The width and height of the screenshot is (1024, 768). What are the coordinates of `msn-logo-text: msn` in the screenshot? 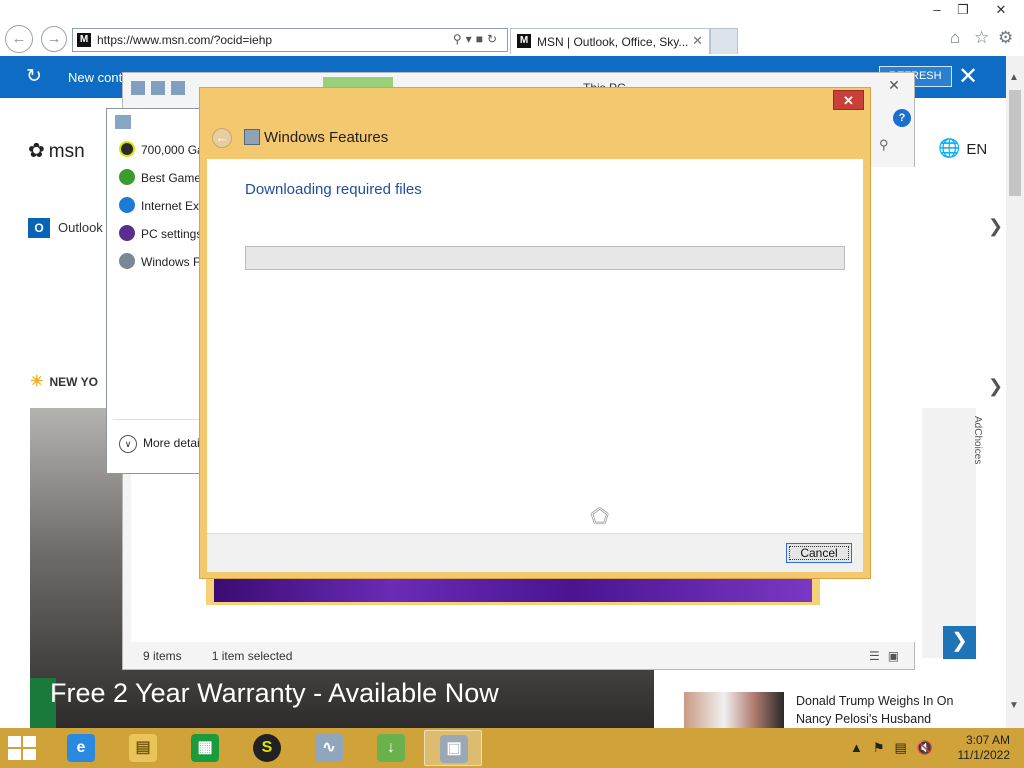 It's located at (66, 151).